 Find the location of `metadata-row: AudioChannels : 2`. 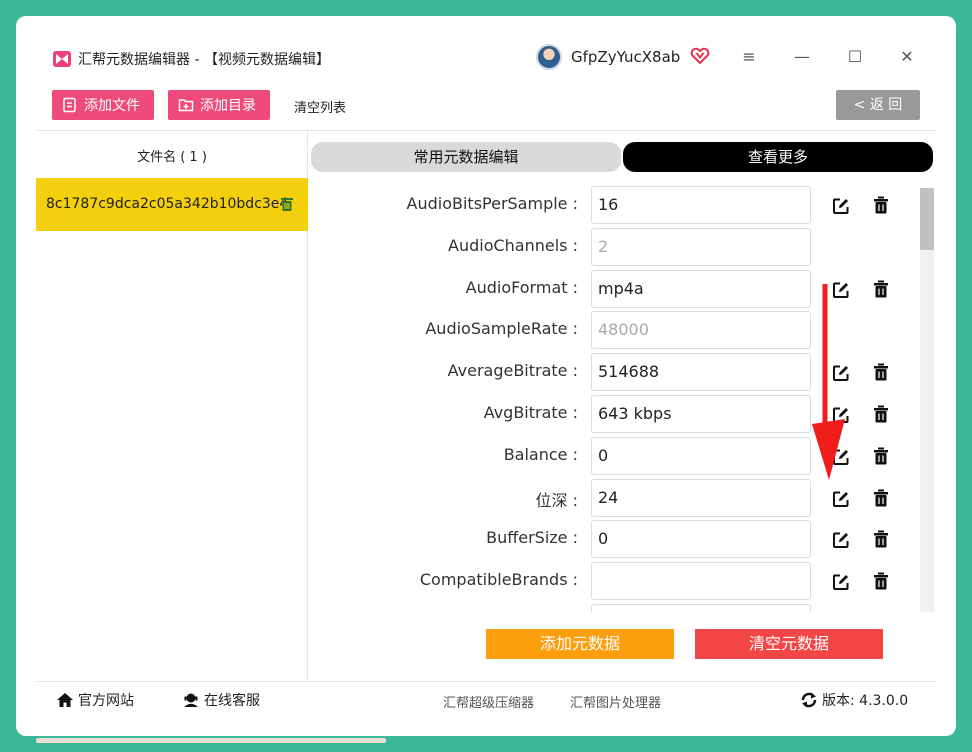

metadata-row: AudioChannels : 2 is located at coordinates (608, 246).